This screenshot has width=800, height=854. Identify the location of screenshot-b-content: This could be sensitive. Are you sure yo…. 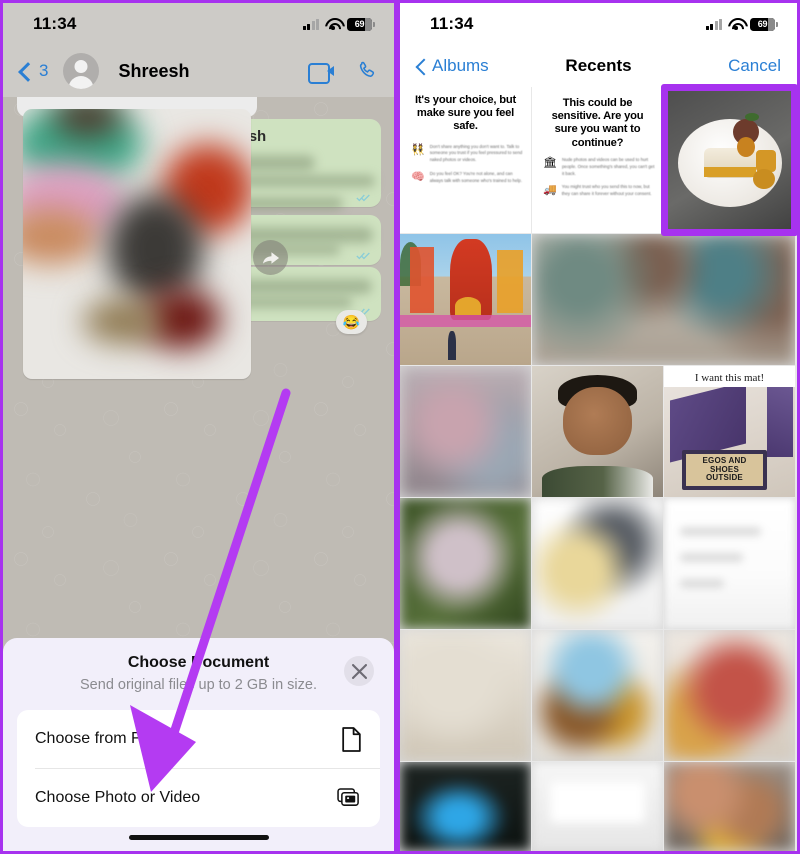
(597, 160).